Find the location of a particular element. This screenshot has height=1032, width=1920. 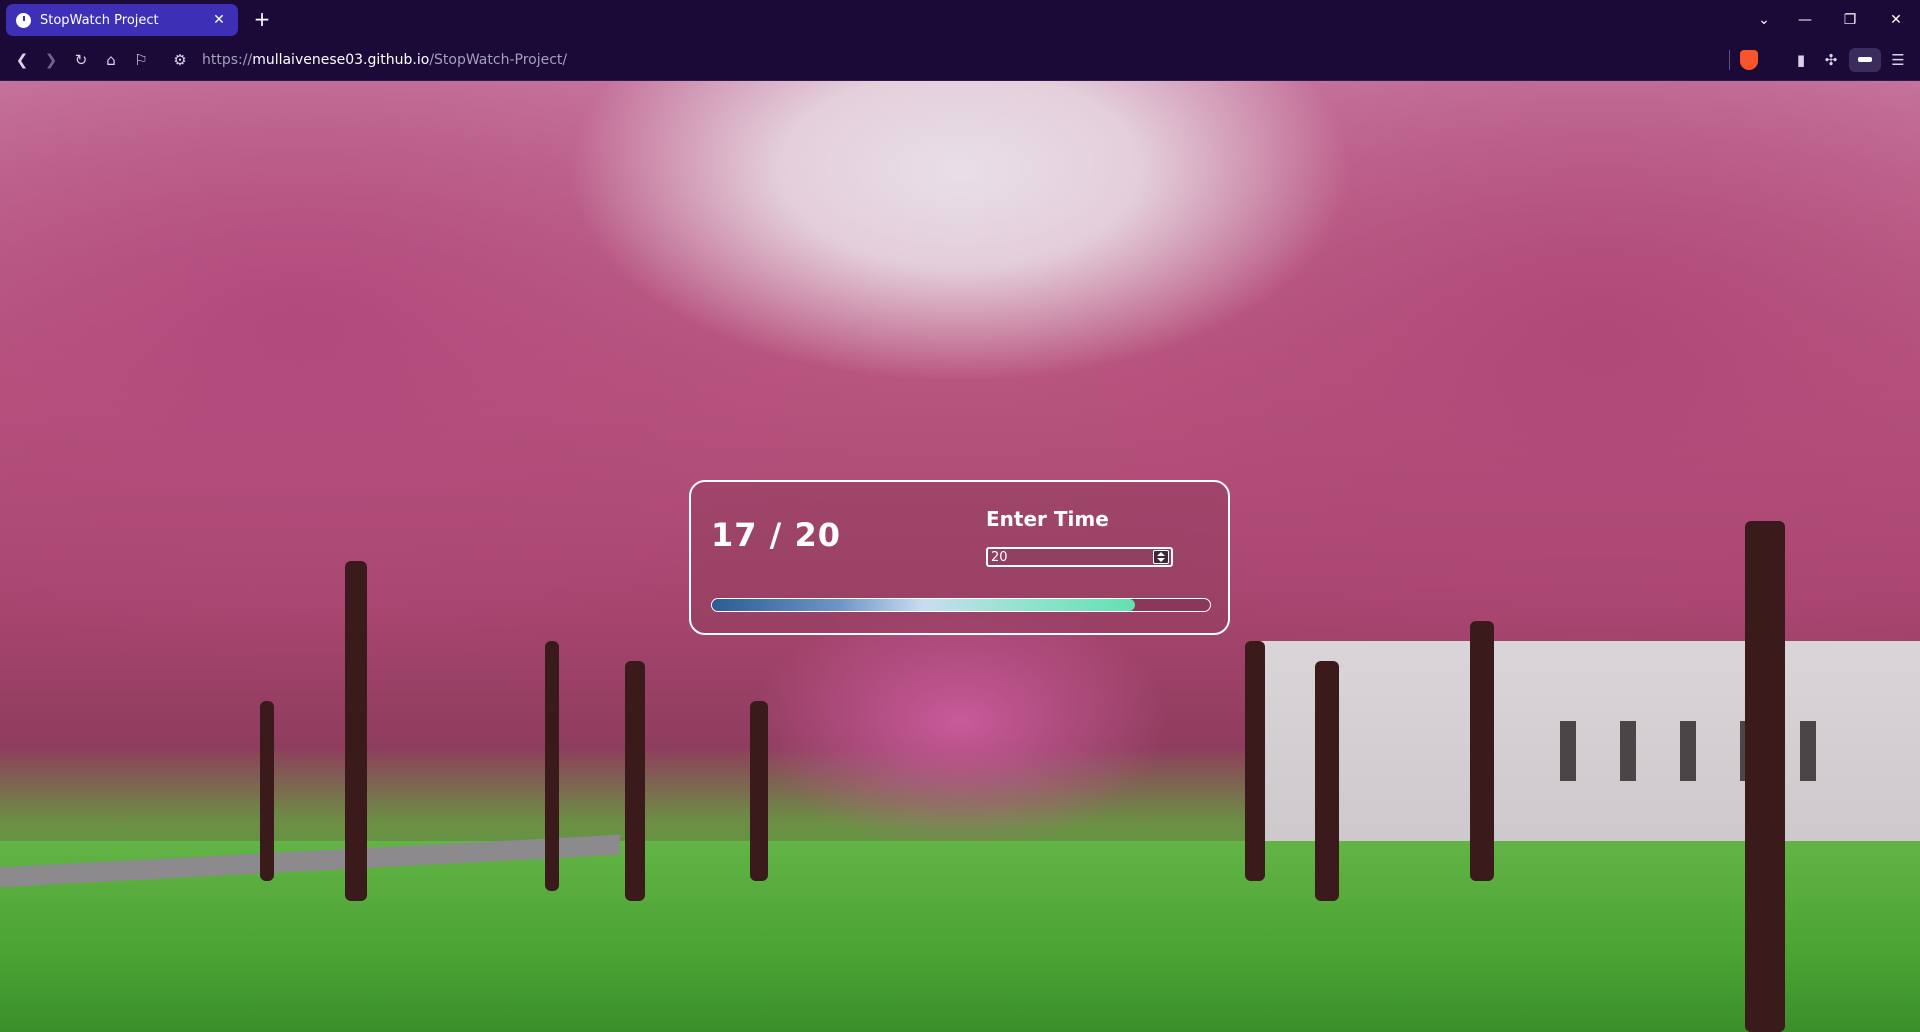

progress-bar-fill is located at coordinates (924, 605).